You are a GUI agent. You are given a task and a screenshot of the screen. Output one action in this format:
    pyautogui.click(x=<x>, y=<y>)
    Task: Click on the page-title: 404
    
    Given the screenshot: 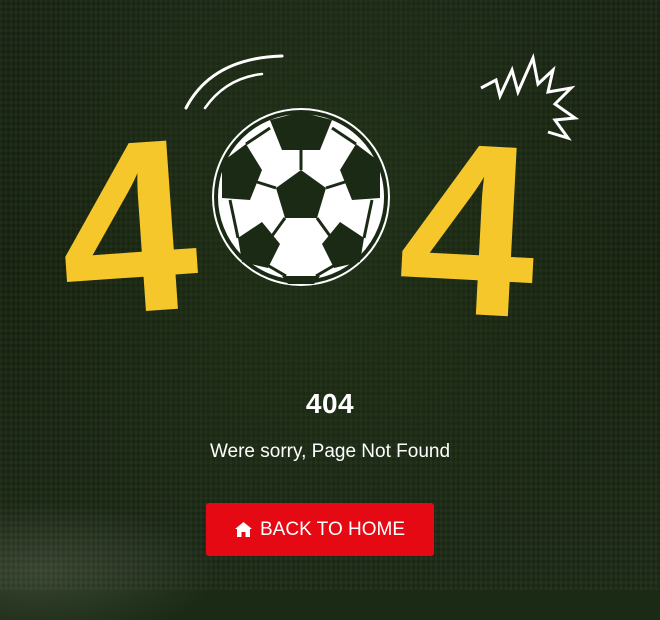 What is the action you would take?
    pyautogui.click(x=330, y=403)
    